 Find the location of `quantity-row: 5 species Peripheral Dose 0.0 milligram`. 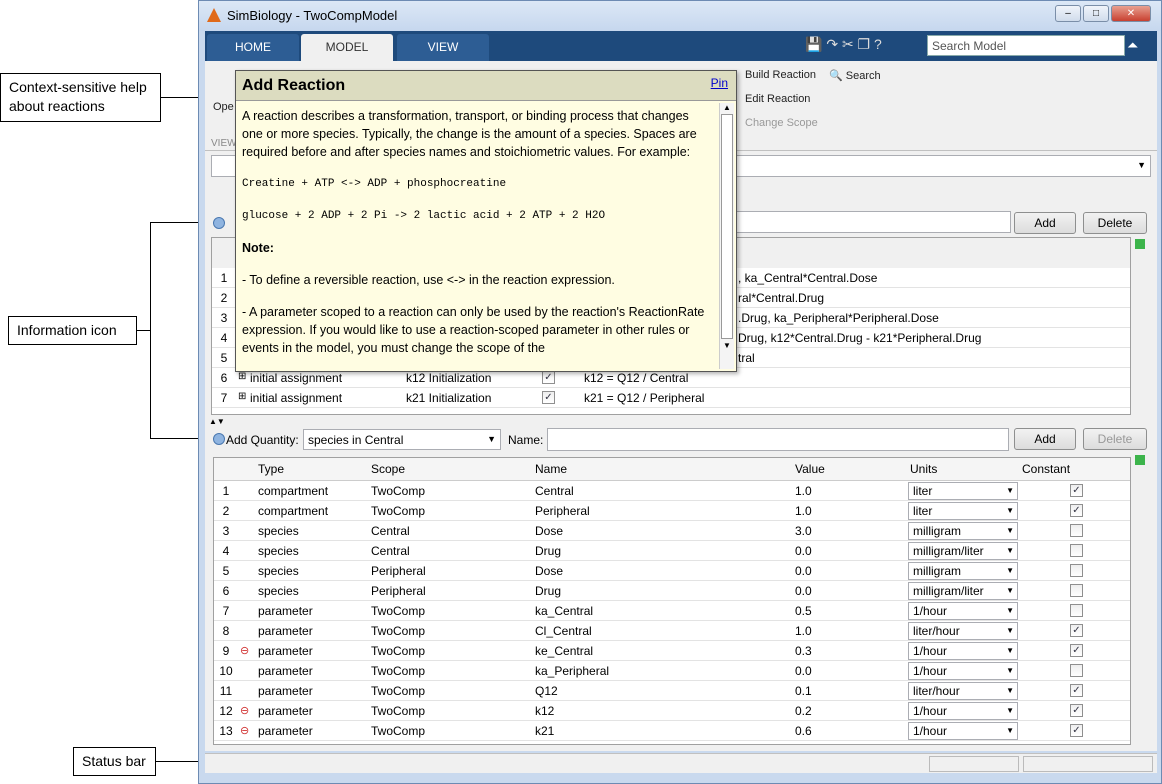

quantity-row: 5 species Peripheral Dose 0.0 milligram is located at coordinates (672, 571).